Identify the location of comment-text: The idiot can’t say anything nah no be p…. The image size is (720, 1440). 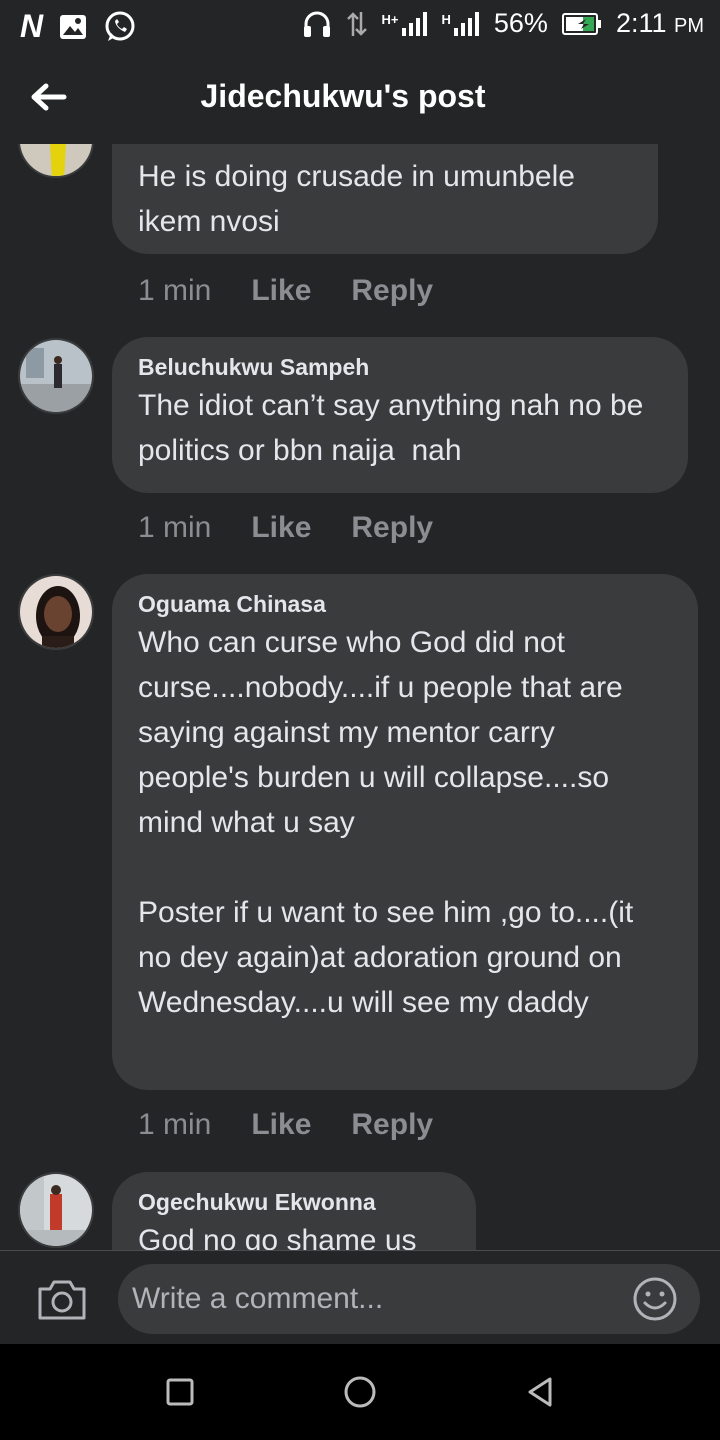
(395, 428).